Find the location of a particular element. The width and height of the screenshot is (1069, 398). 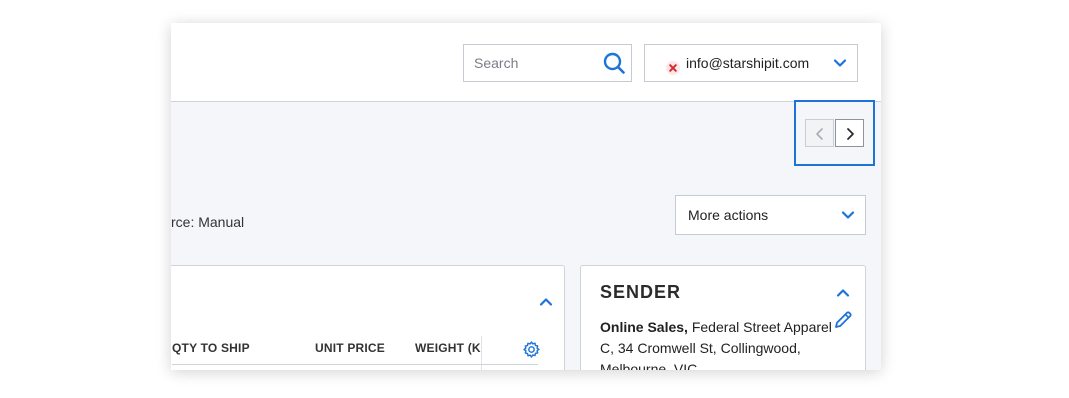

search-box is located at coordinates (547, 63).